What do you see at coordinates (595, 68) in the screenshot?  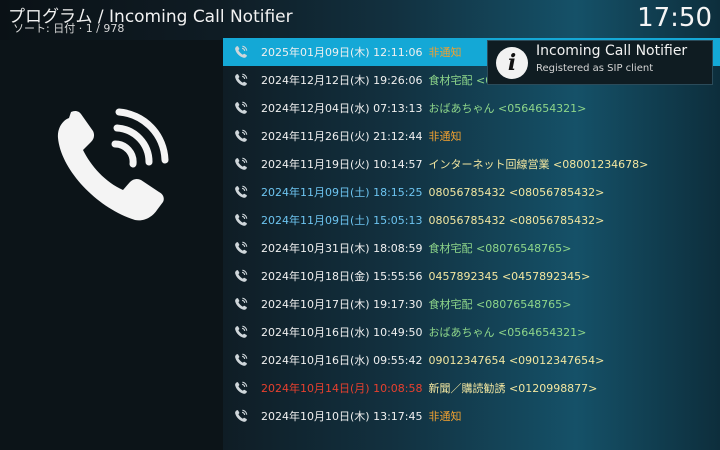 I see `notification-subtitle: Registered as SIP client` at bounding box center [595, 68].